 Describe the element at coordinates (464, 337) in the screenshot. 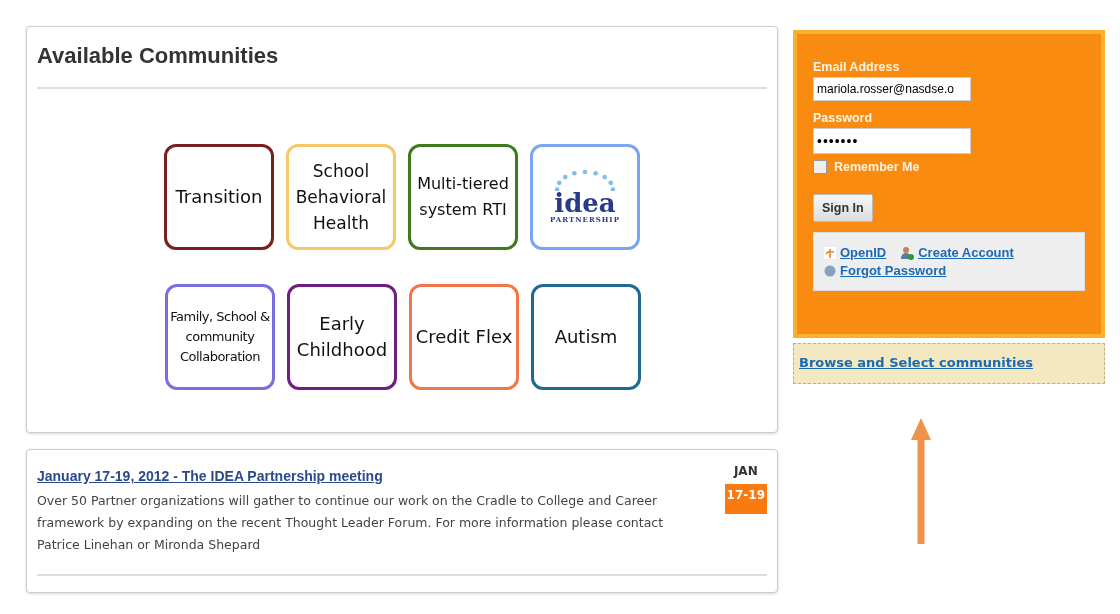

I see `community-tile: Credit Flex` at that location.